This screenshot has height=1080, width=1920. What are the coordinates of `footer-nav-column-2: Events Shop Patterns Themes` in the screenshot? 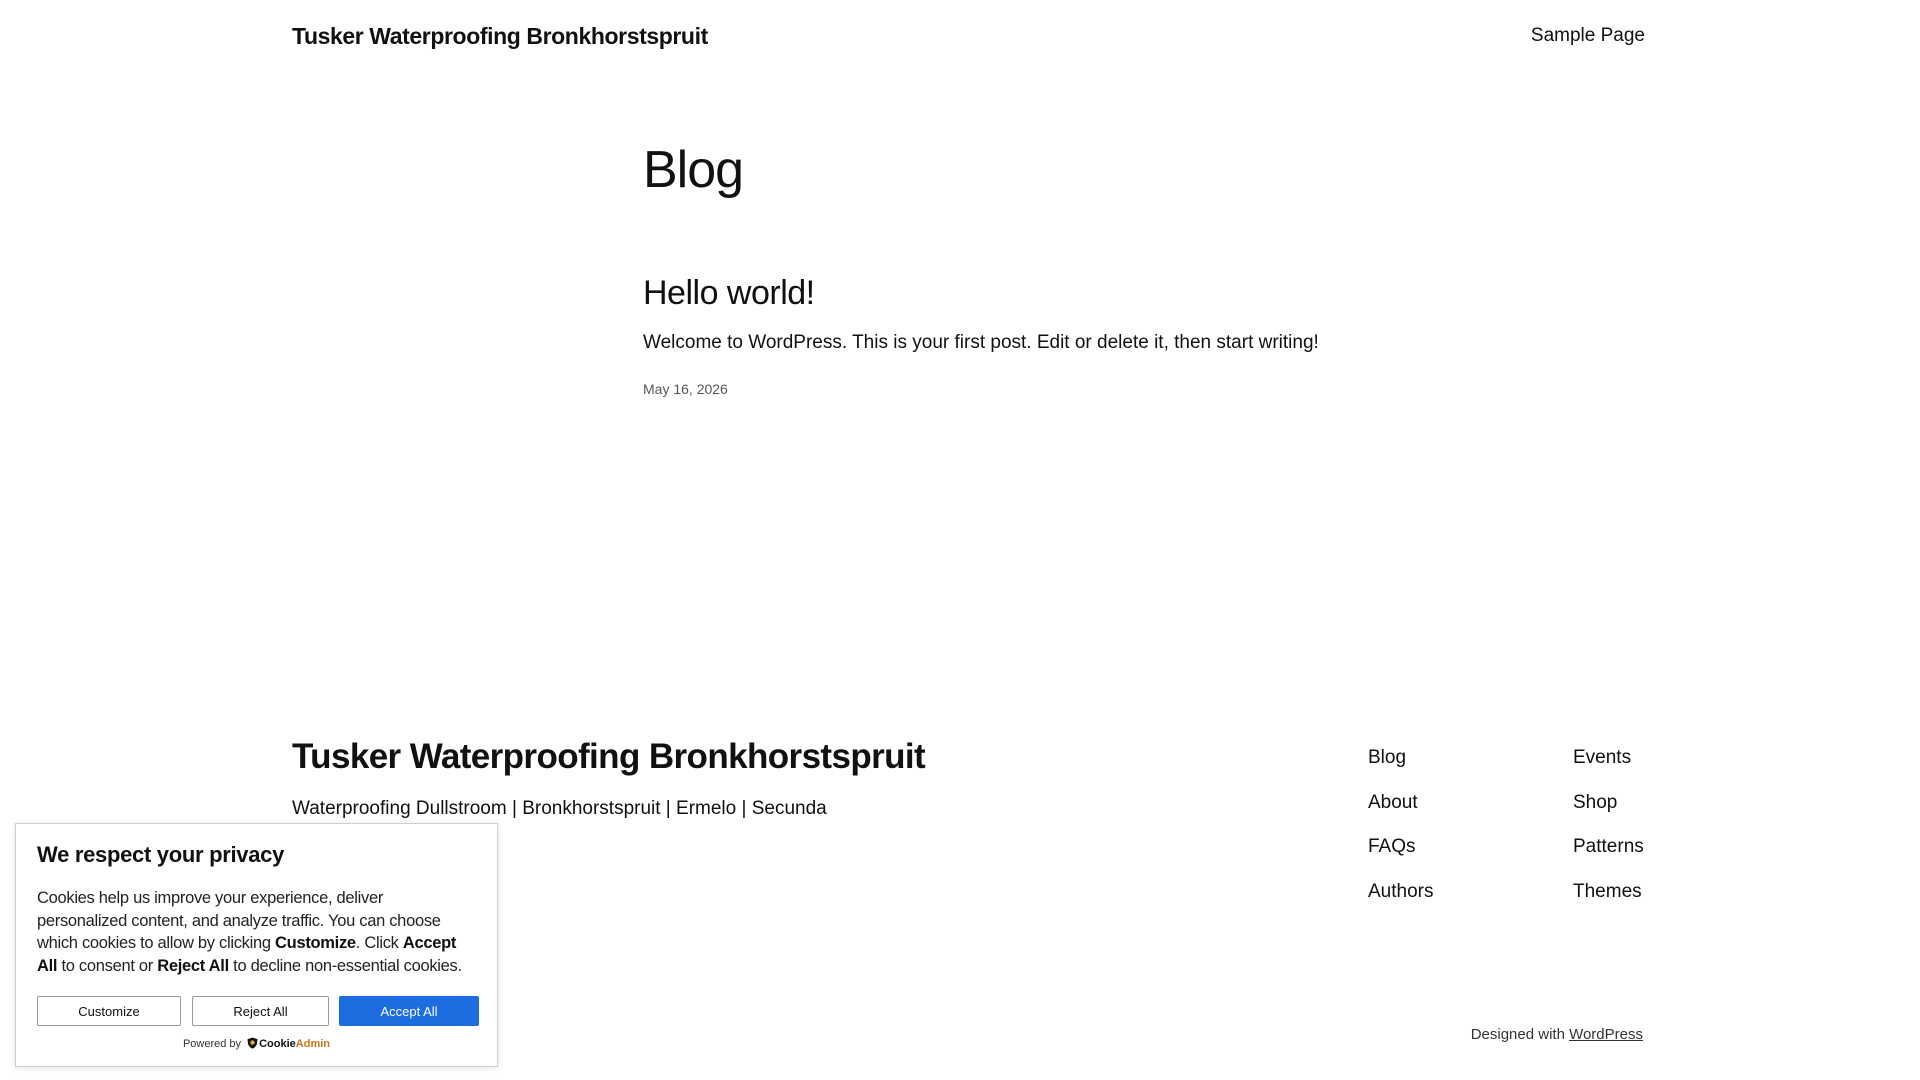 It's located at (1608, 825).